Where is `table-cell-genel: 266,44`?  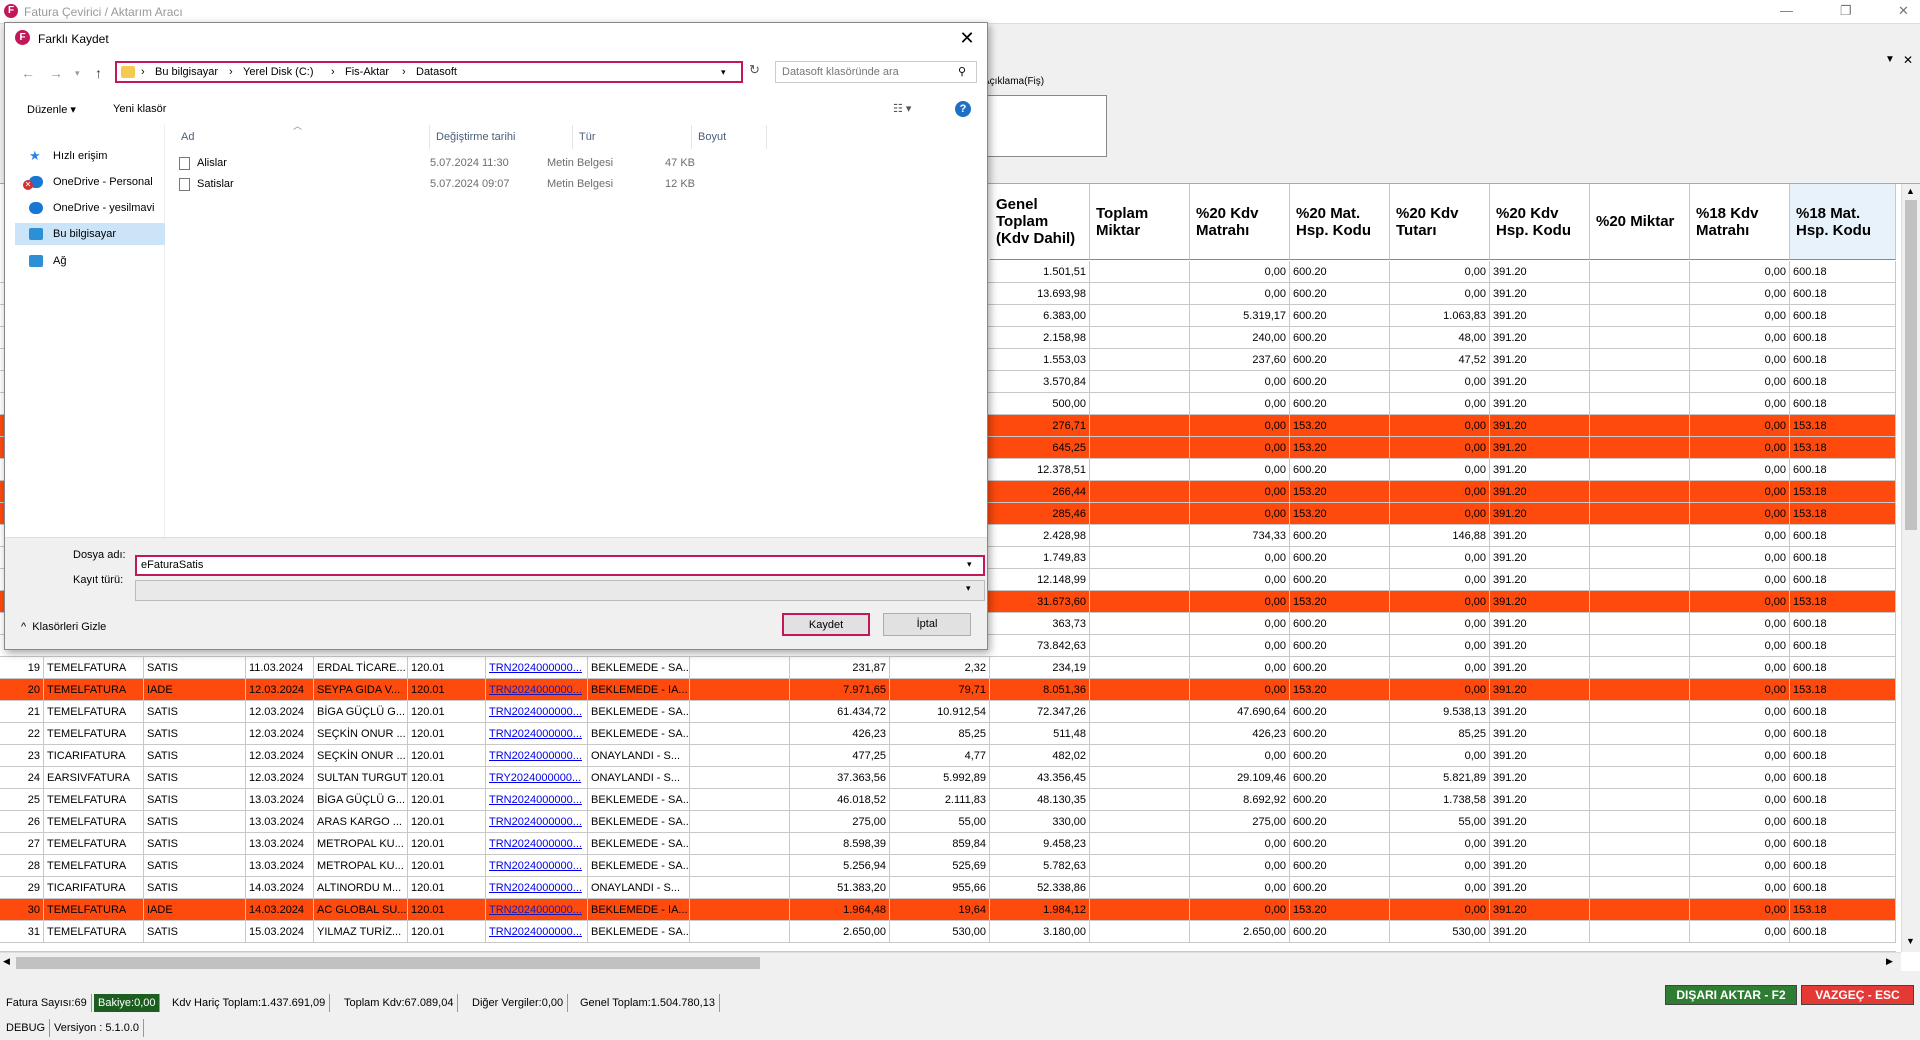 table-cell-genel: 266,44 is located at coordinates (1040, 492).